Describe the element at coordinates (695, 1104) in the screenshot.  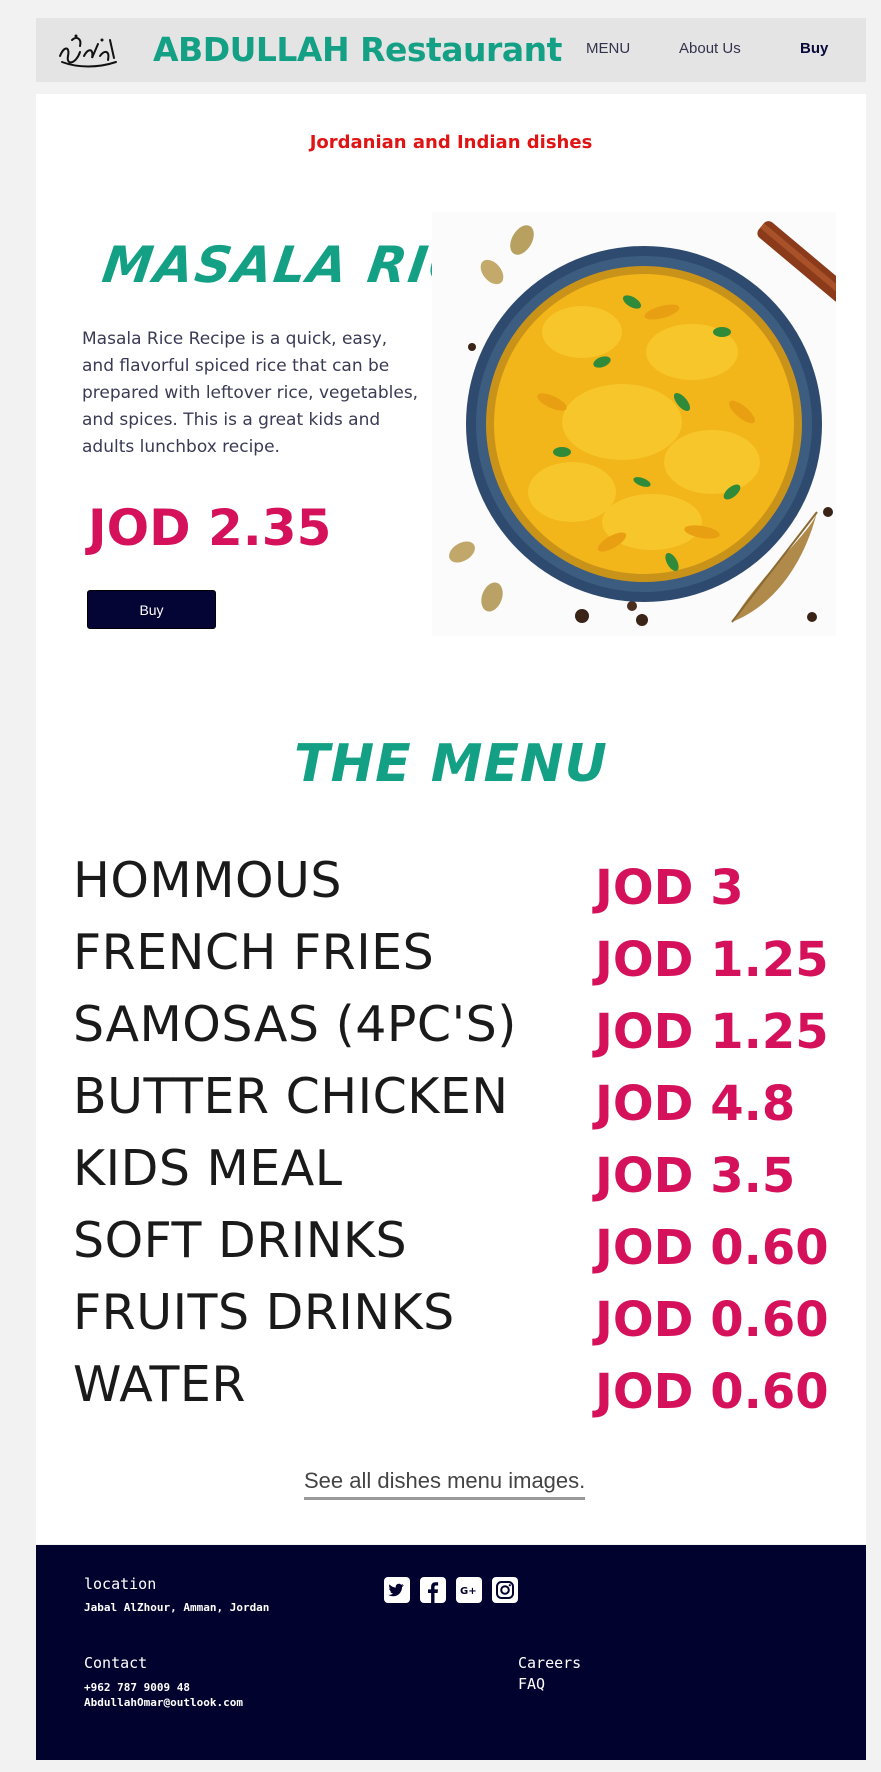
I see `menu-item-price: JOD 4.8` at that location.